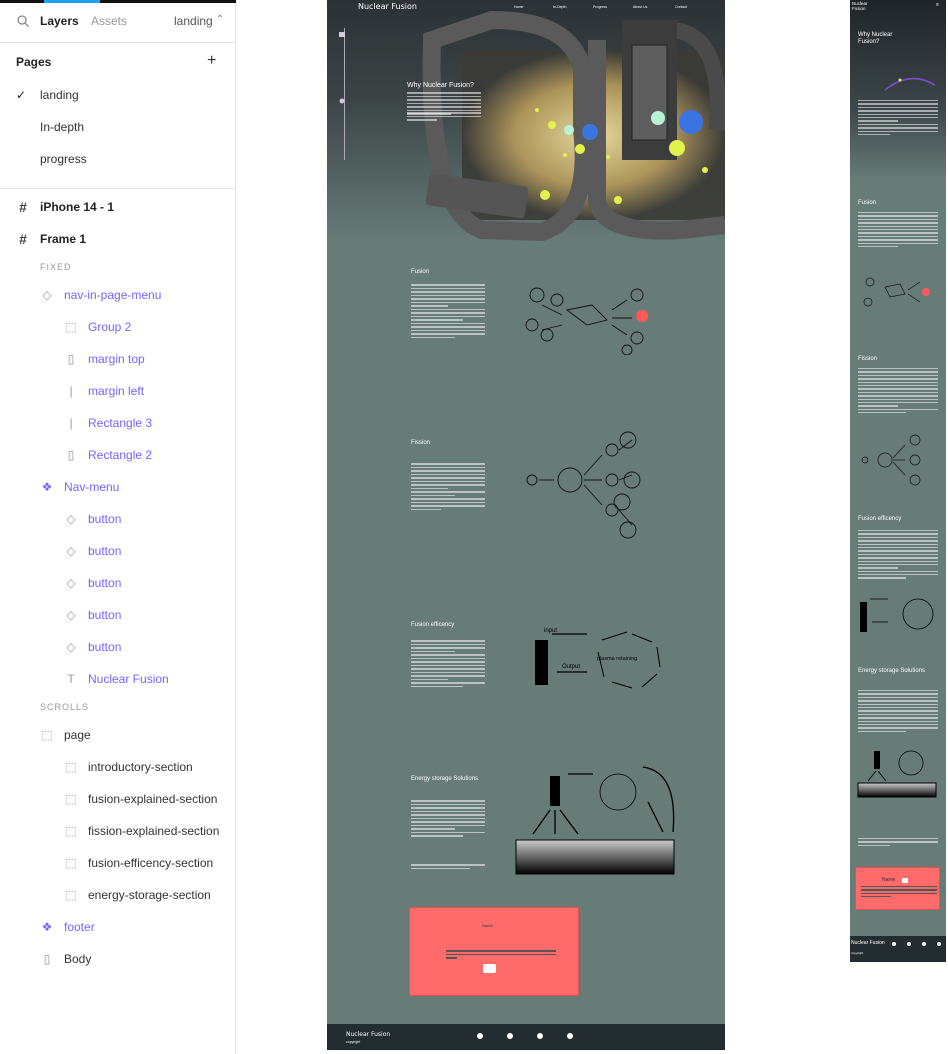  What do you see at coordinates (63, 239) in the screenshot?
I see `layer-label: Frame 1` at bounding box center [63, 239].